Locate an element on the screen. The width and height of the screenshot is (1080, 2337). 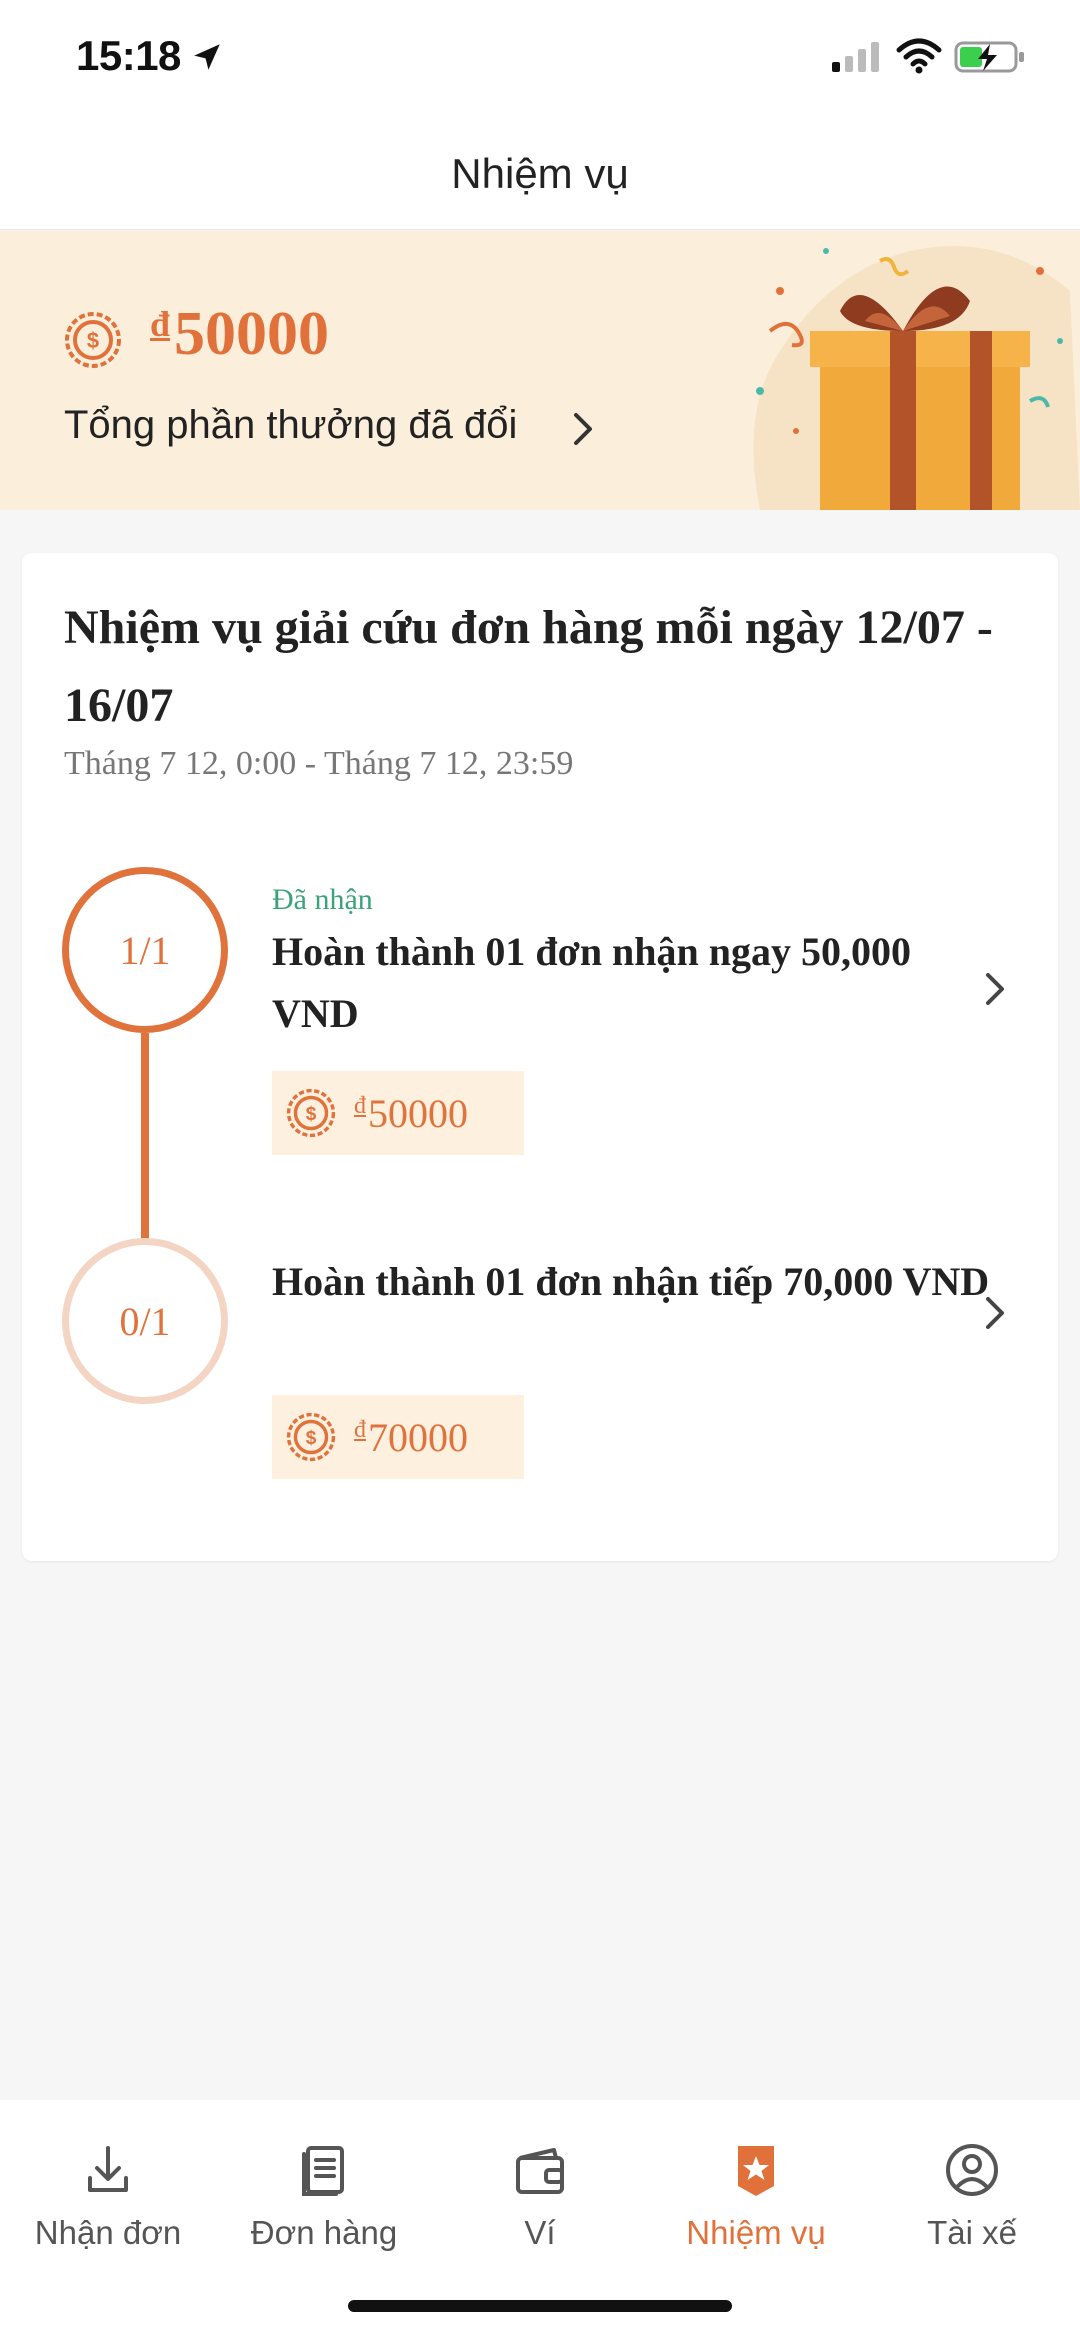
task-reward-chip: $ đ50000 is located at coordinates (398, 1113).